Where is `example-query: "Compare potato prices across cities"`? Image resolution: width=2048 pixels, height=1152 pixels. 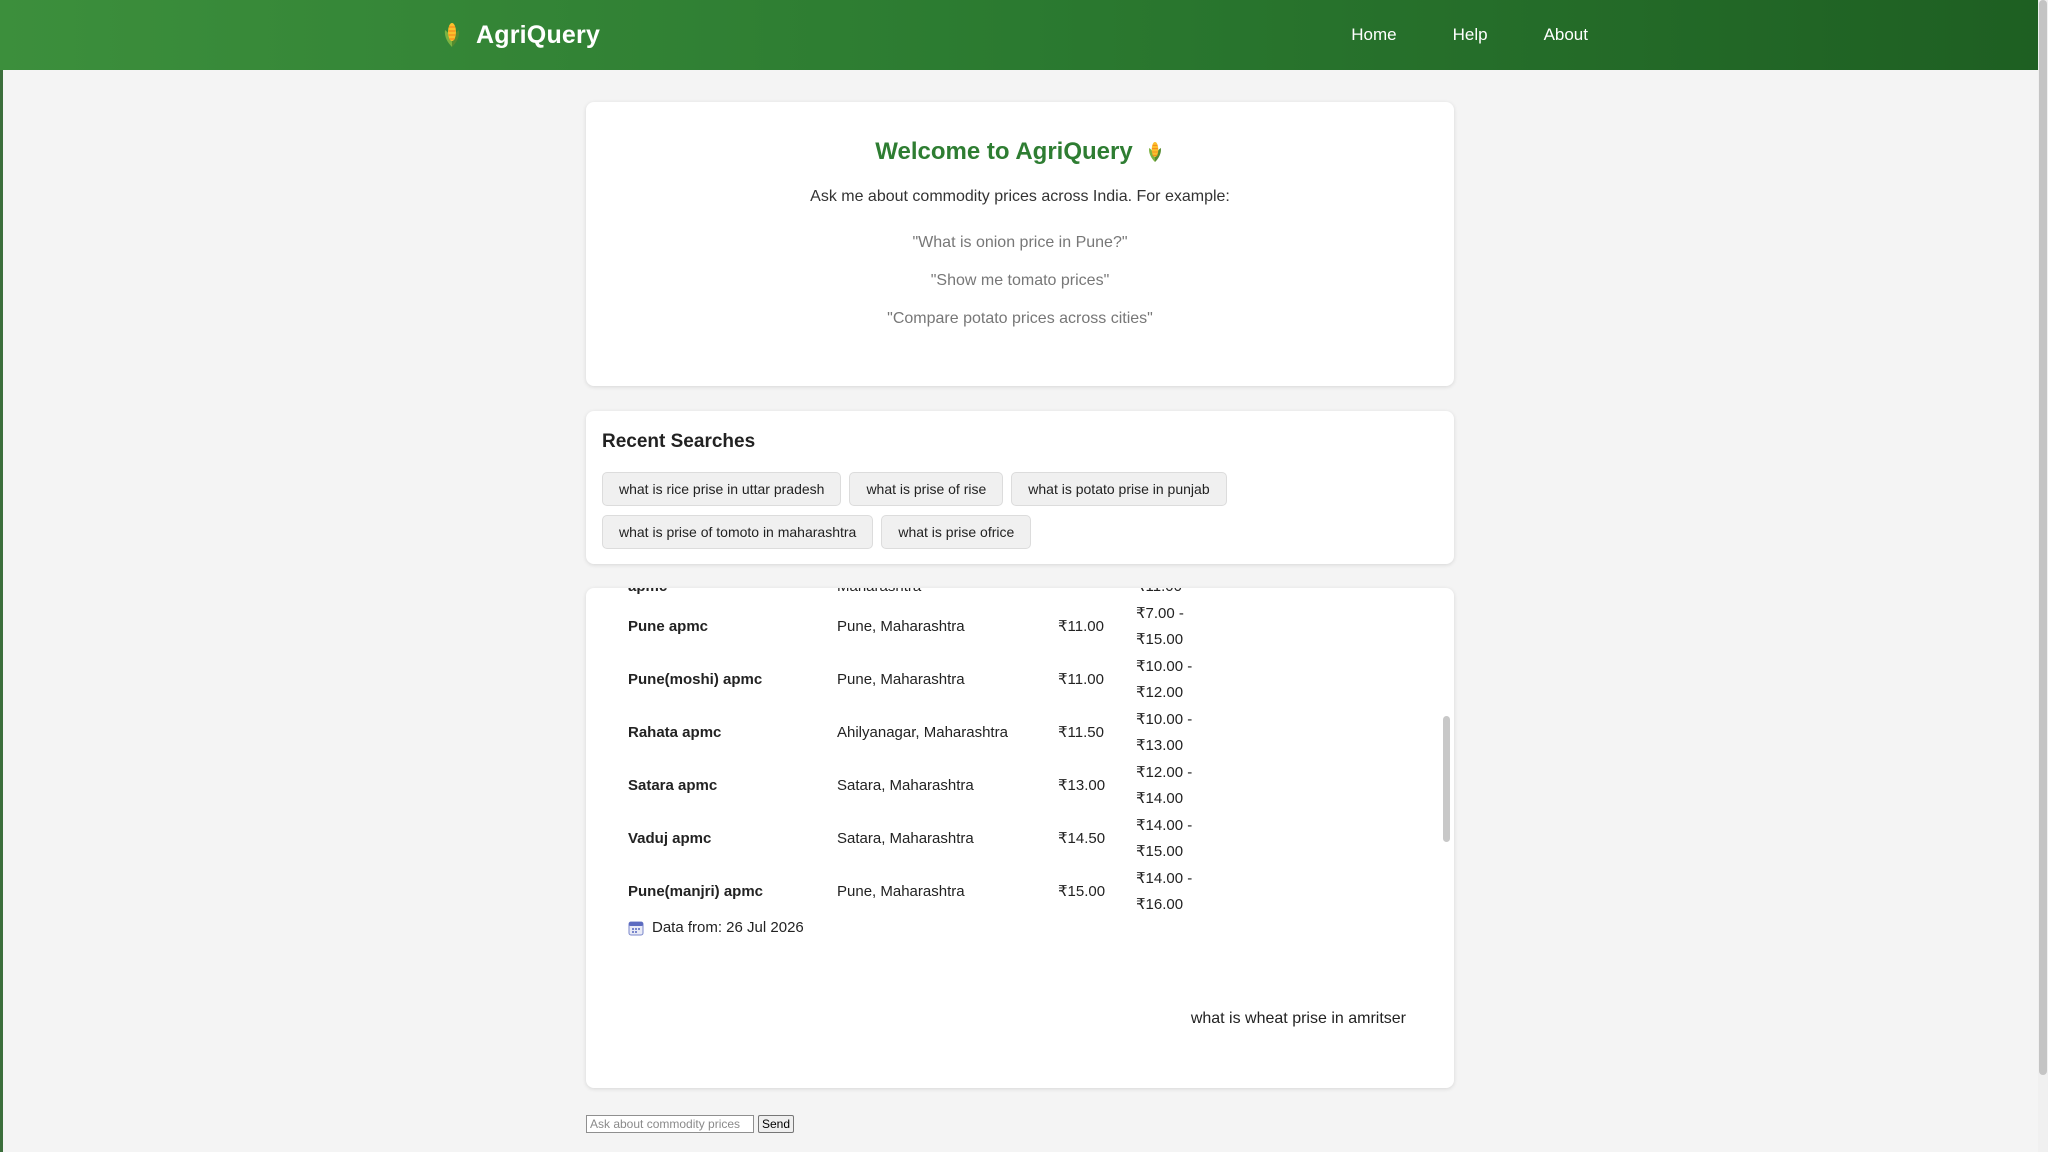
example-query: "Compare potato prices across cities" is located at coordinates (1020, 318).